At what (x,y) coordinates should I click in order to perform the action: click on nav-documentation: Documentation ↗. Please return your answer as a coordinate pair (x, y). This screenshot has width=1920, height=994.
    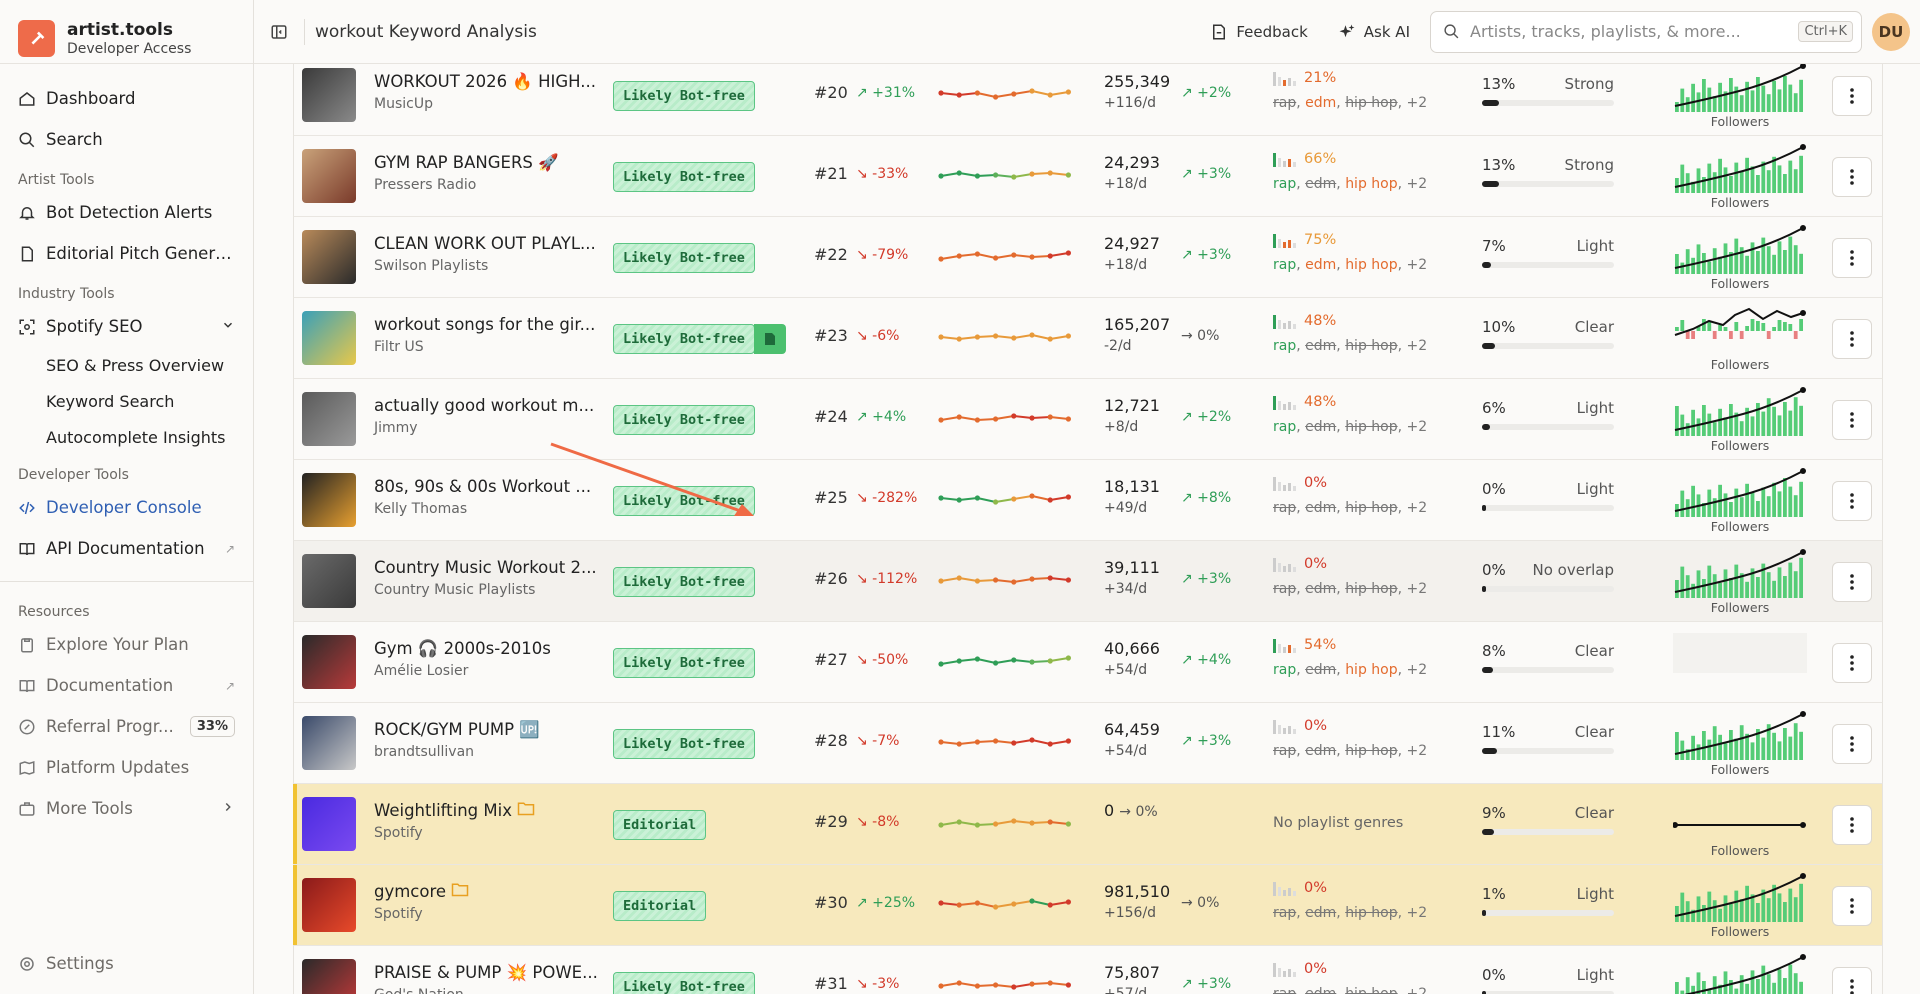
    Looking at the image, I should click on (126, 685).